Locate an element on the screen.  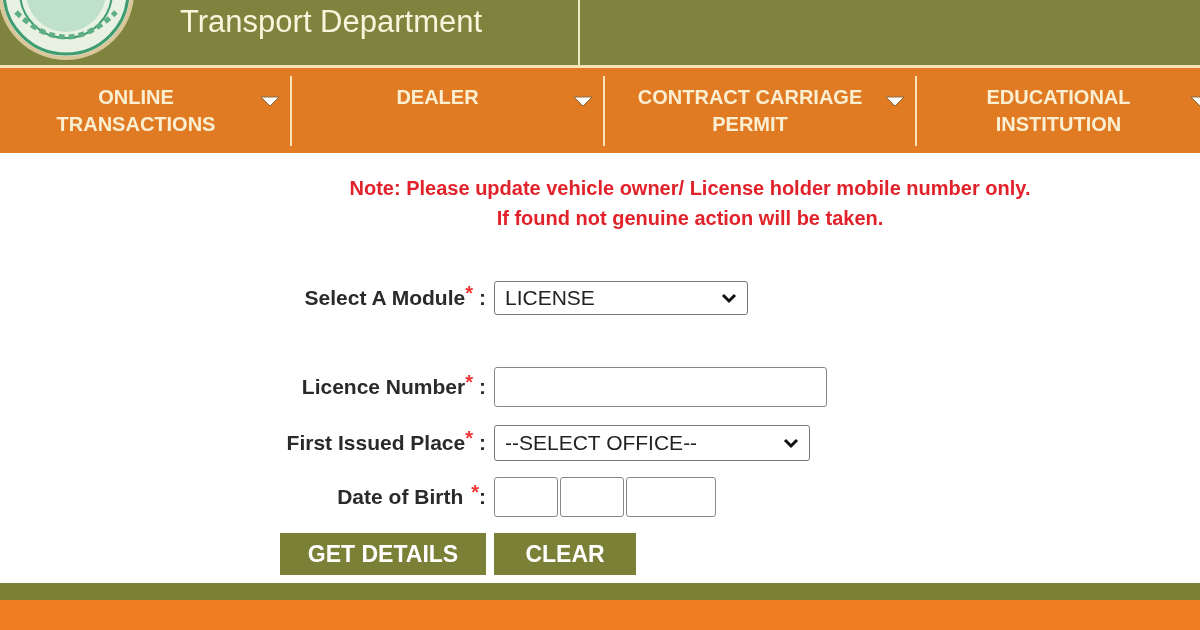
site-title: Transport Department is located at coordinates (331, 21).